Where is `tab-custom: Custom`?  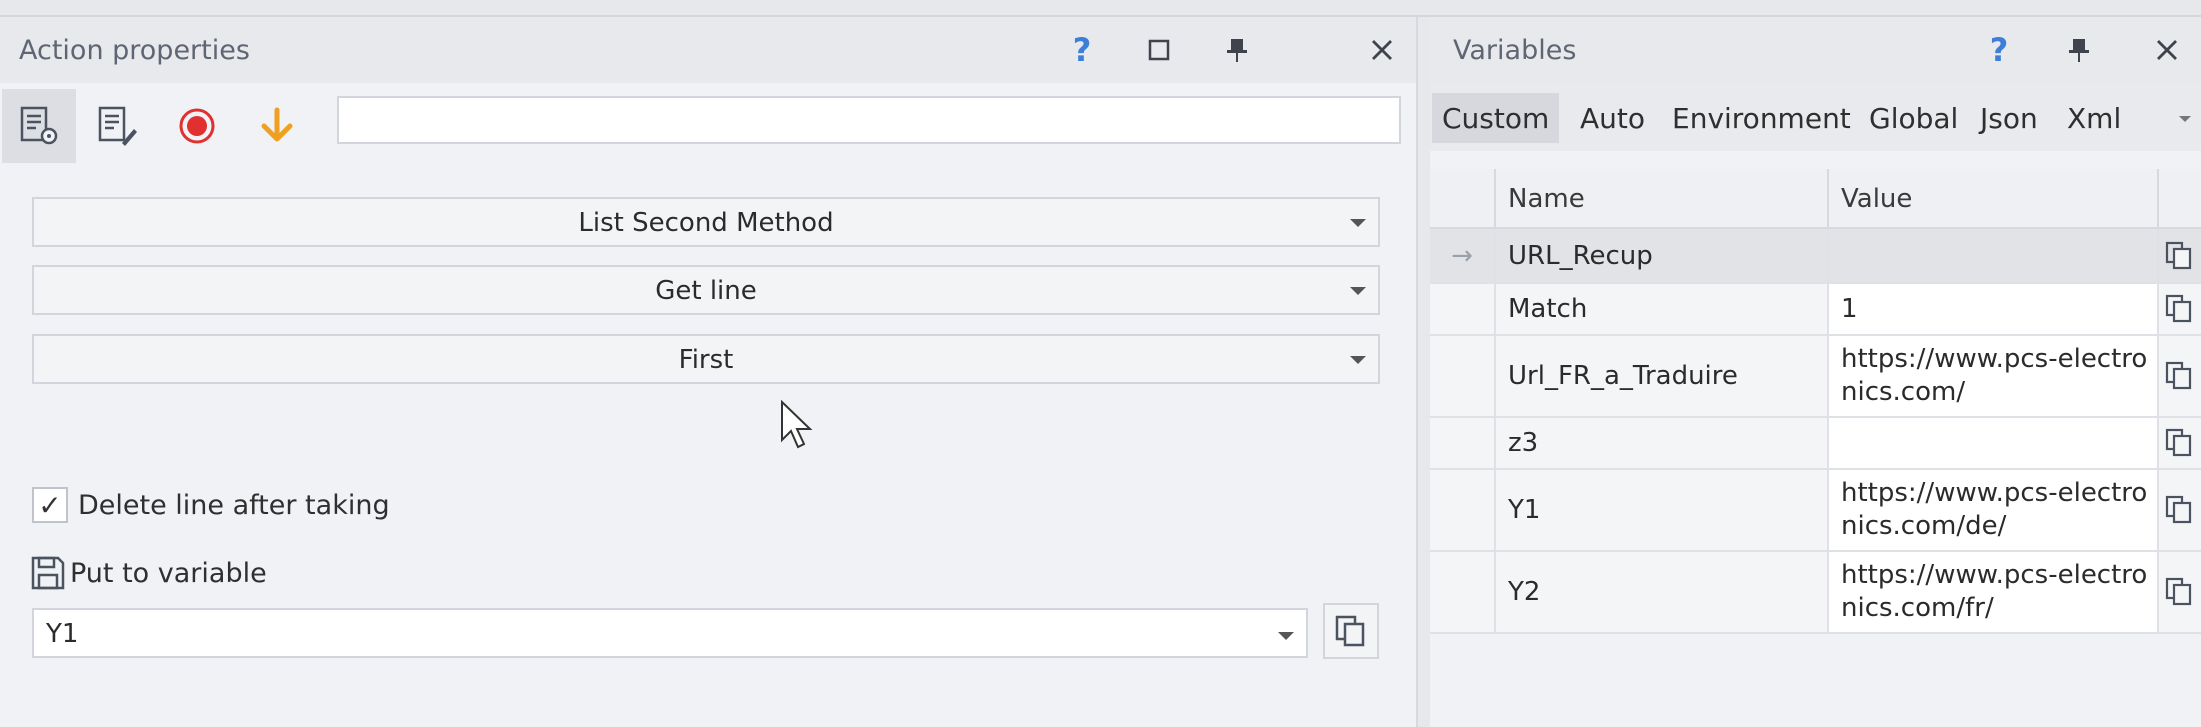 tab-custom: Custom is located at coordinates (1496, 118).